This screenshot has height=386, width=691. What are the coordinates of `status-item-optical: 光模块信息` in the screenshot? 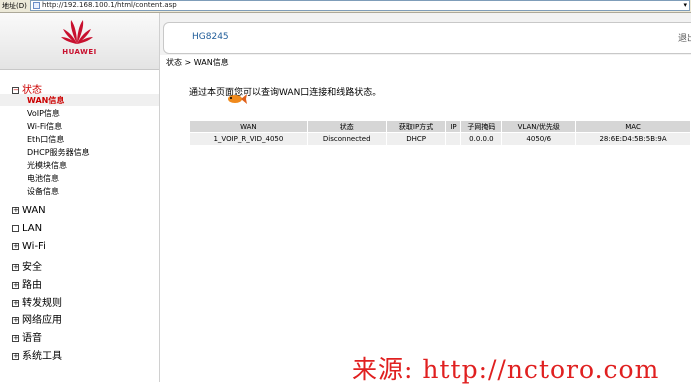 It's located at (47, 165).